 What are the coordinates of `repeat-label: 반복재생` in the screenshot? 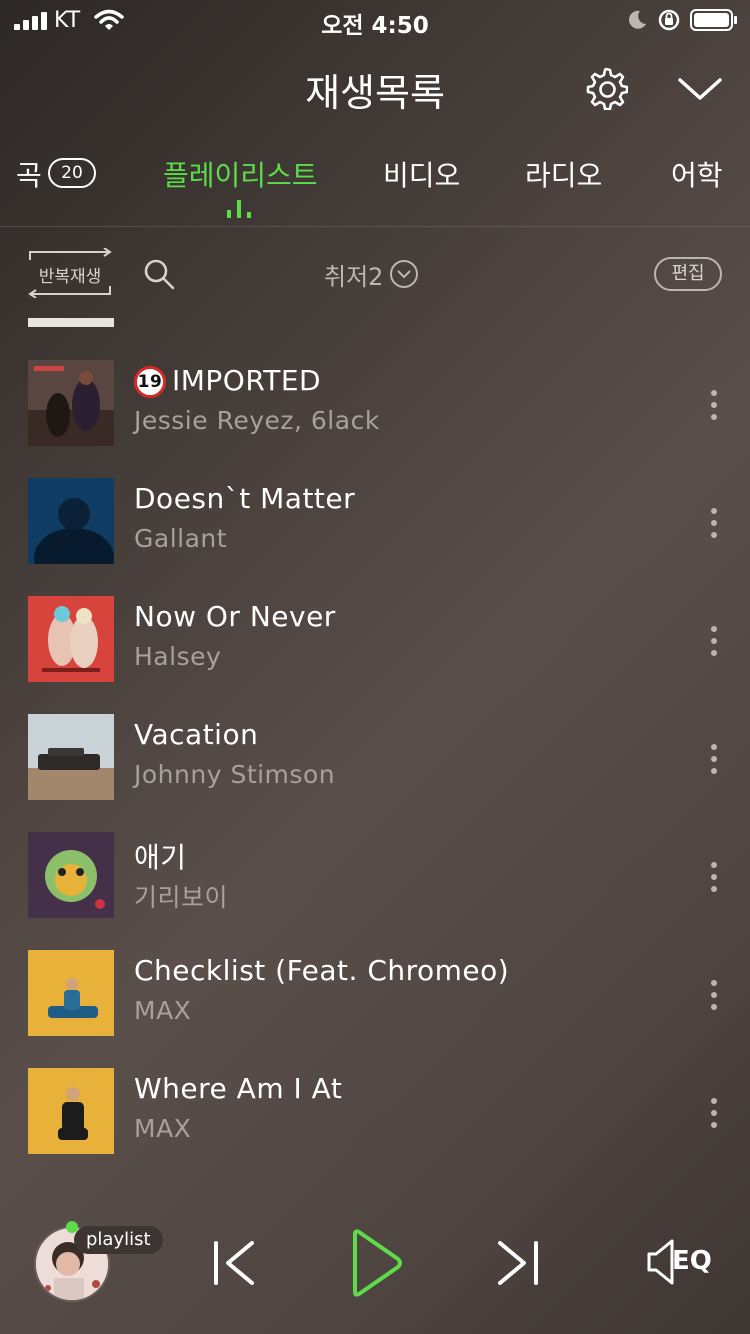 It's located at (70, 277).